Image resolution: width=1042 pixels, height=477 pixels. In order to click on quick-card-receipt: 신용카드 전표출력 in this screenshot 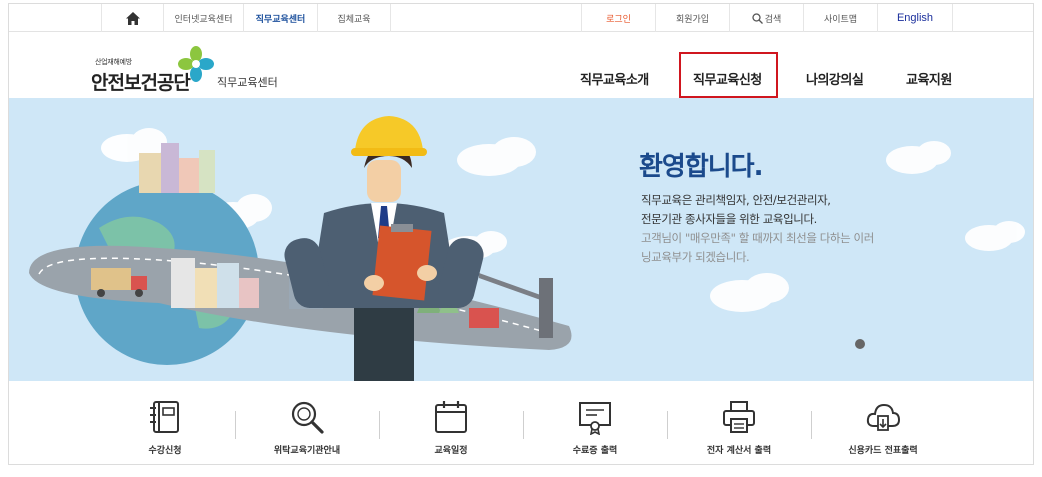, I will do `click(883, 422)`.